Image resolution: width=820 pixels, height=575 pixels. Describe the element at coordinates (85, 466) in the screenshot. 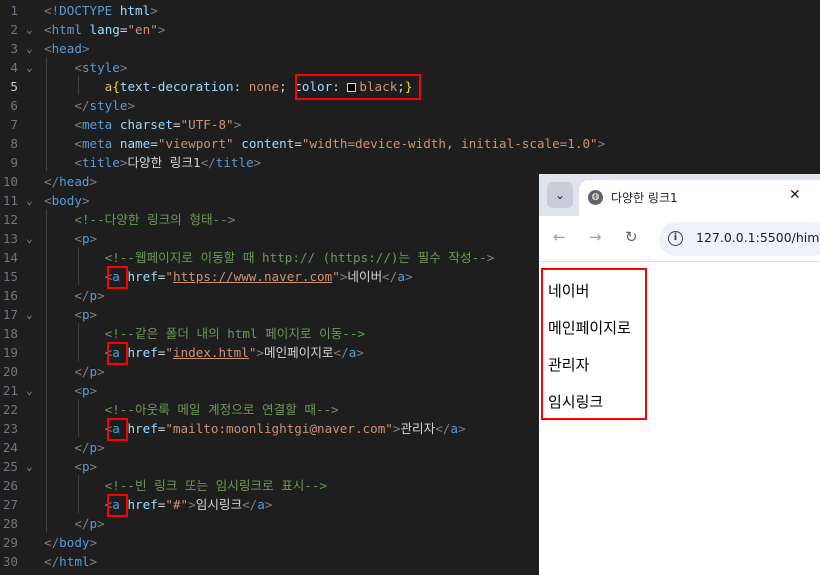

I see `code-token: p` at that location.